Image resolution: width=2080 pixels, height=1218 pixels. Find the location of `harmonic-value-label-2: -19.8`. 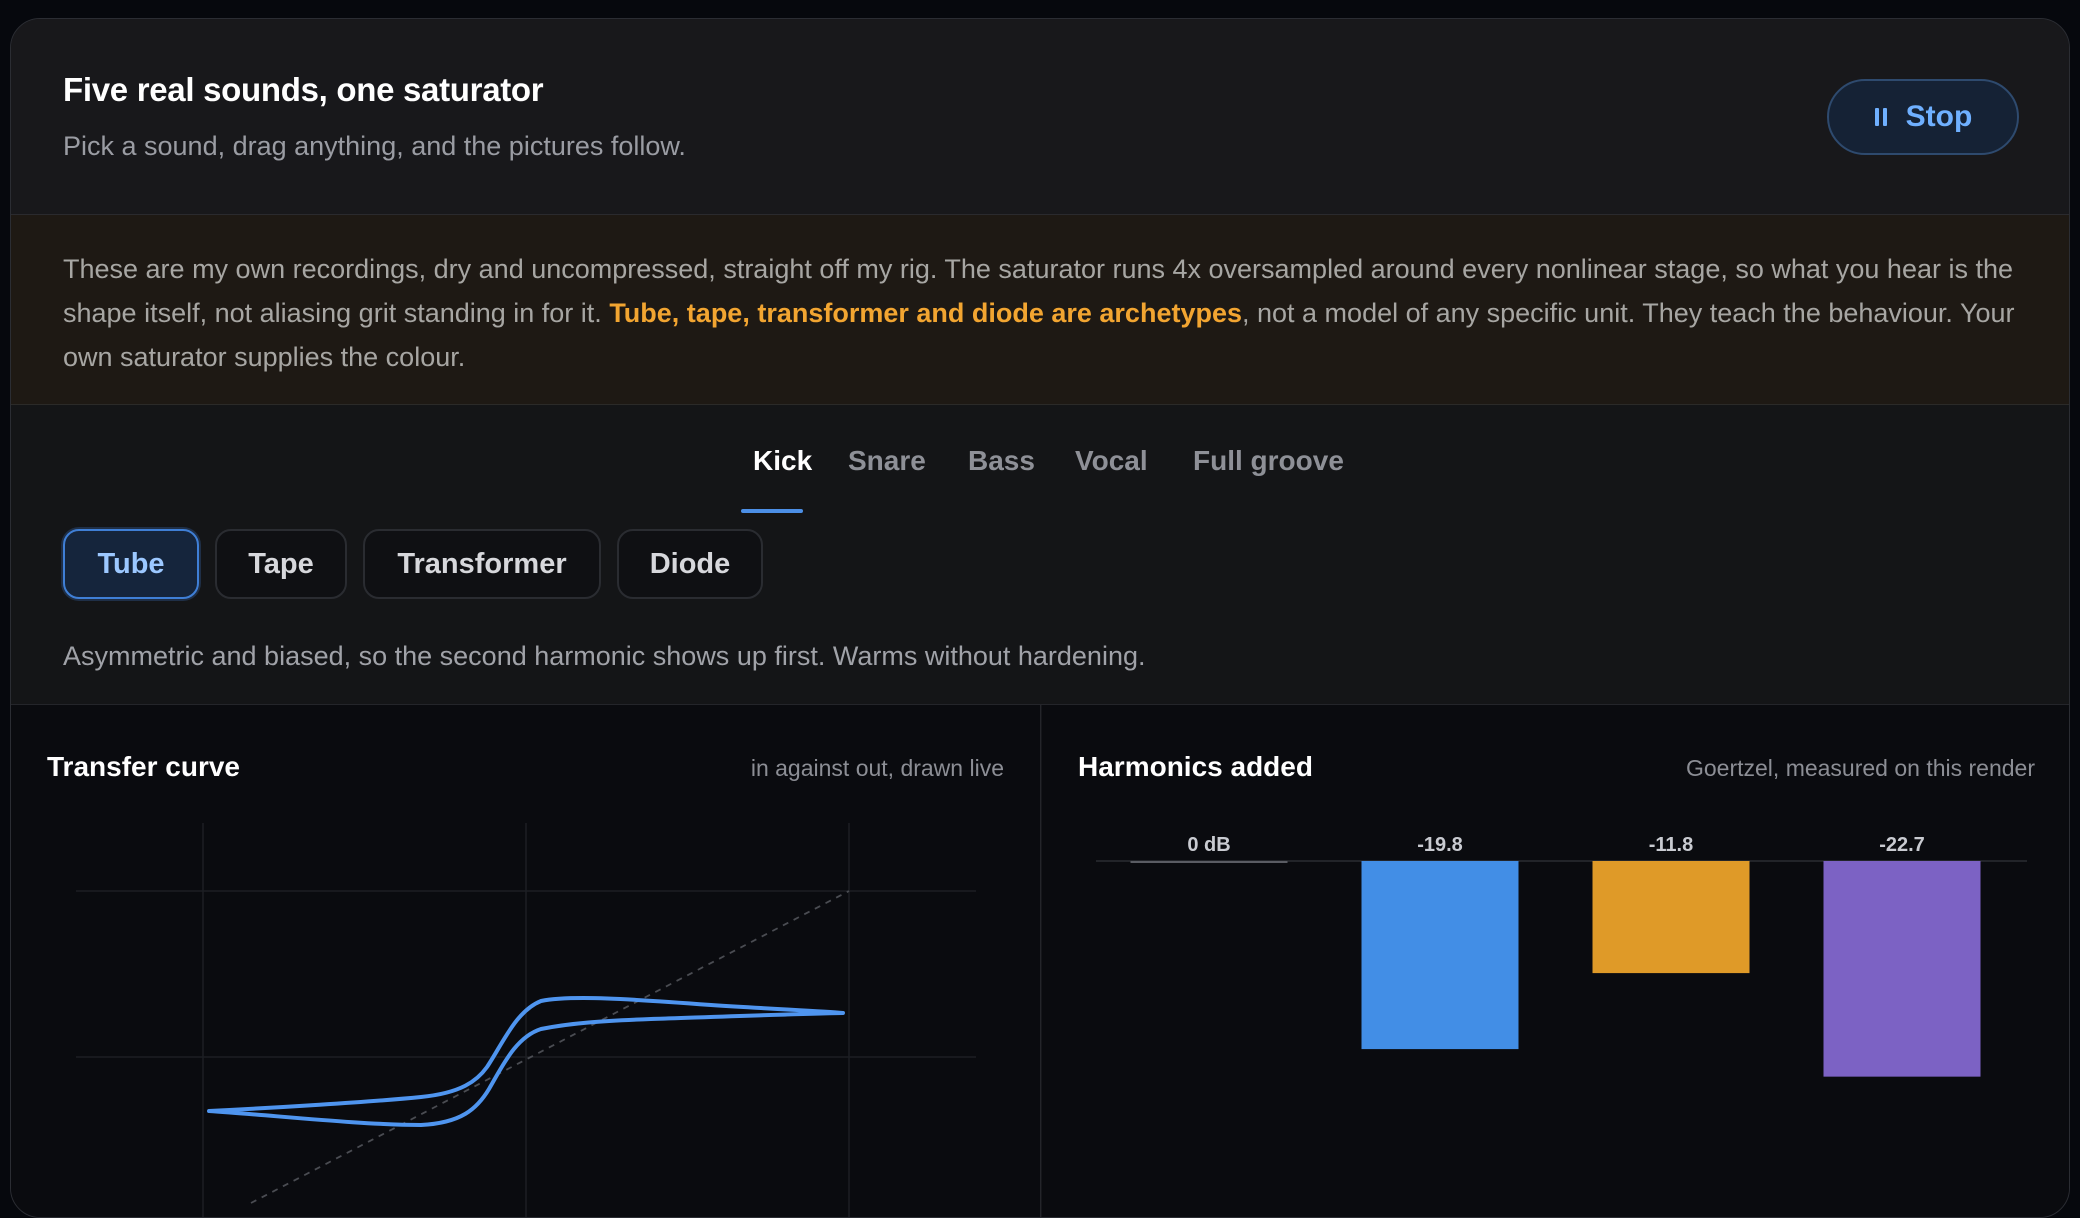

harmonic-value-label-2: -19.8 is located at coordinates (1440, 845).